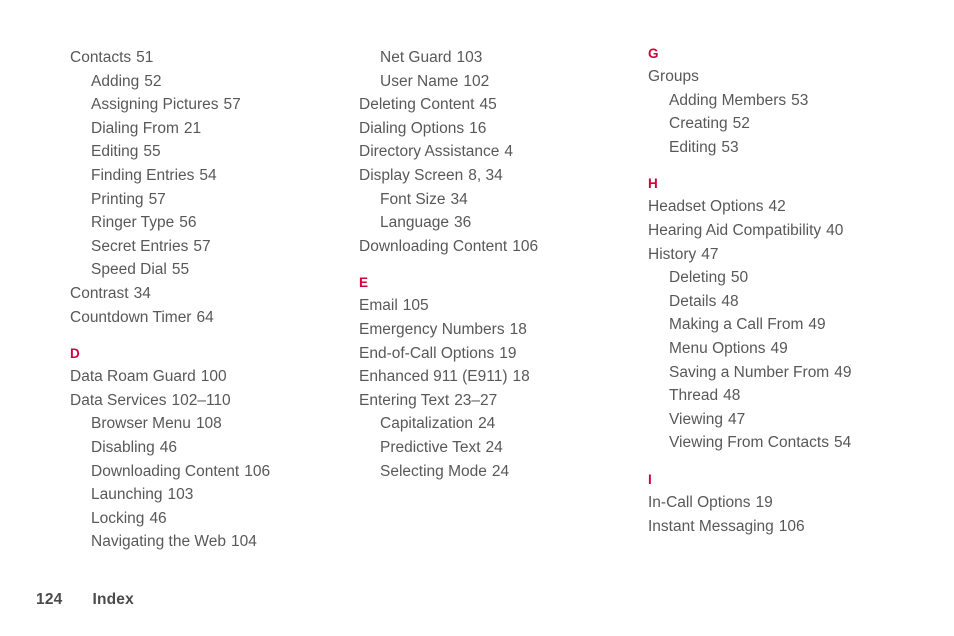 The width and height of the screenshot is (954, 636). I want to click on index-entry: End-of-Call Options 19, so click(496, 354).